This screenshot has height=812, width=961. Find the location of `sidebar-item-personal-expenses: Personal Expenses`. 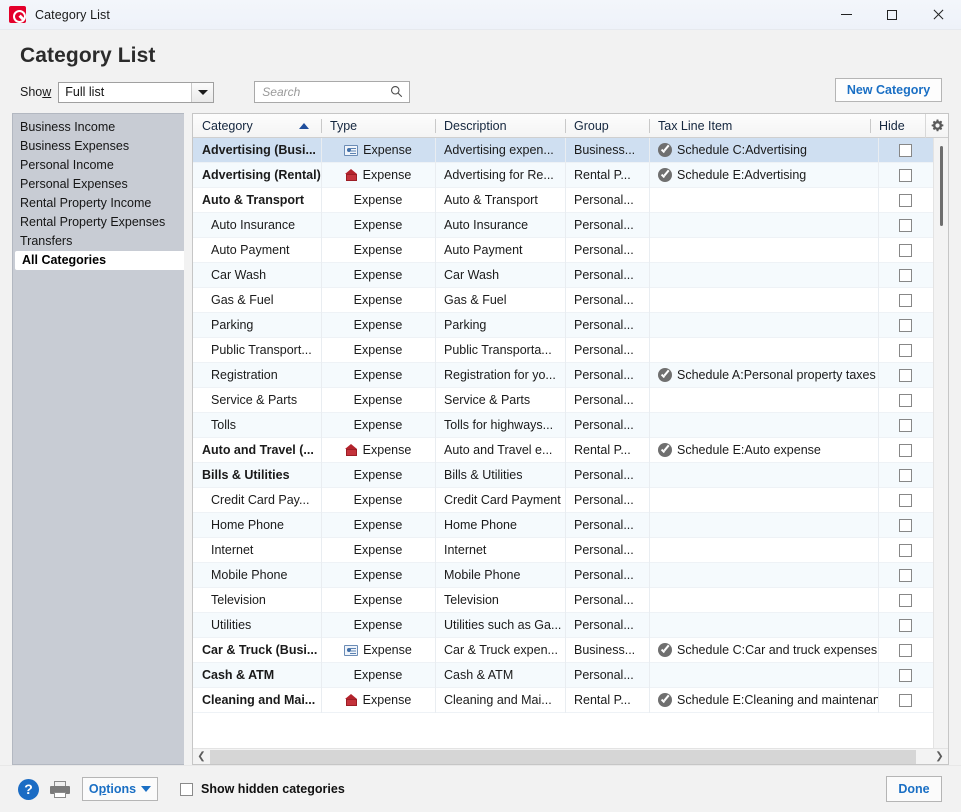

sidebar-item-personal-expenses: Personal Expenses is located at coordinates (98, 184).